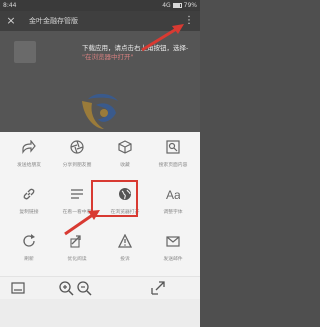 Image resolution: width=320 pixels, height=327 pixels. I want to click on battery-level: 79%, so click(190, 5).